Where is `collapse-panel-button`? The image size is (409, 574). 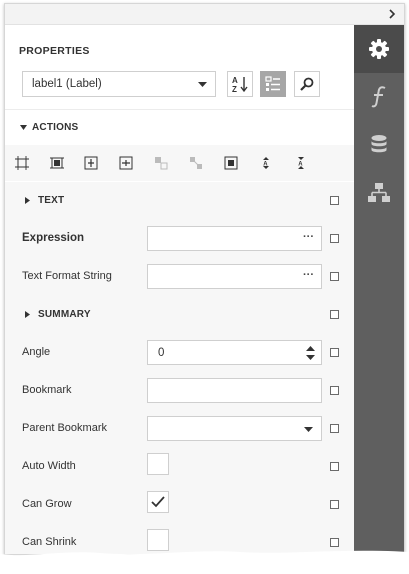 collapse-panel-button is located at coordinates (392, 14).